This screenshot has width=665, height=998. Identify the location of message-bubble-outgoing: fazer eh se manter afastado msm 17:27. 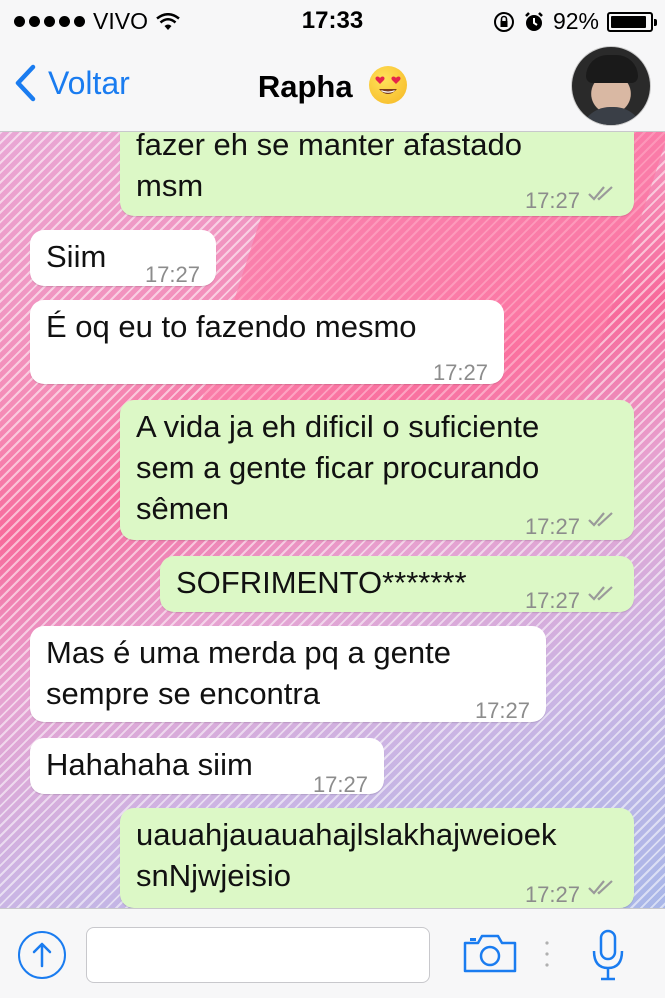
(377, 174).